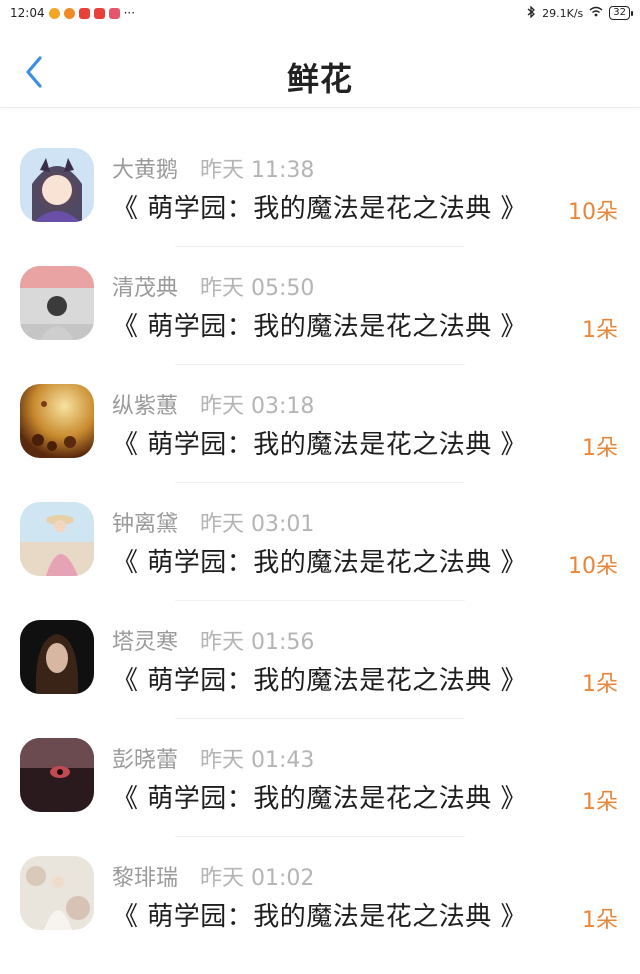 The image size is (640, 974). Describe the element at coordinates (145, 760) in the screenshot. I see `sender-name: 彭晓蕾` at that location.